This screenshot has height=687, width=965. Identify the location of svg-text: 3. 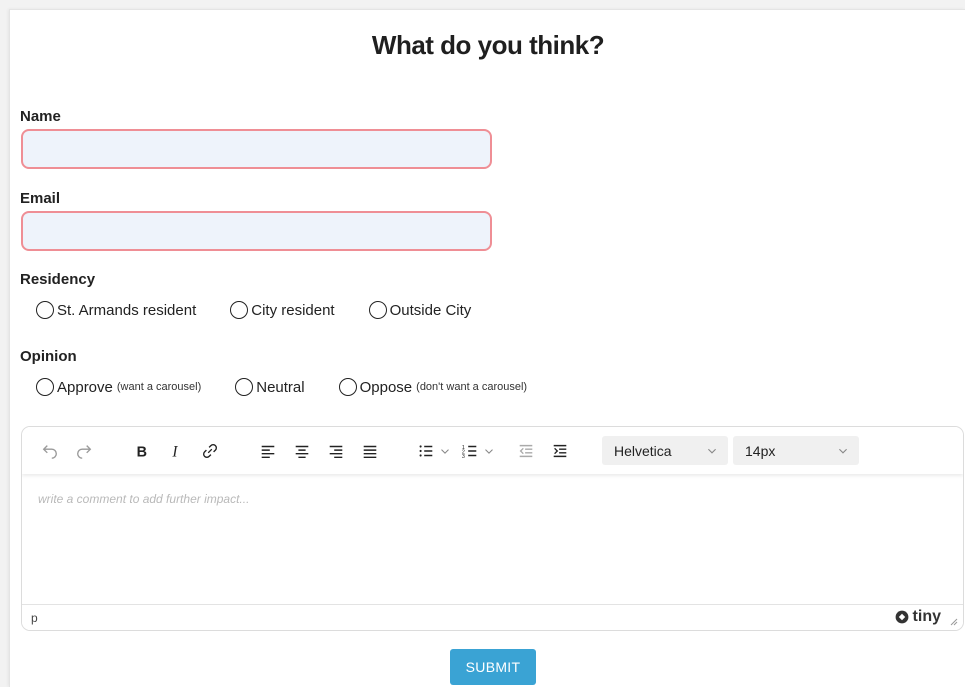
(463, 457).